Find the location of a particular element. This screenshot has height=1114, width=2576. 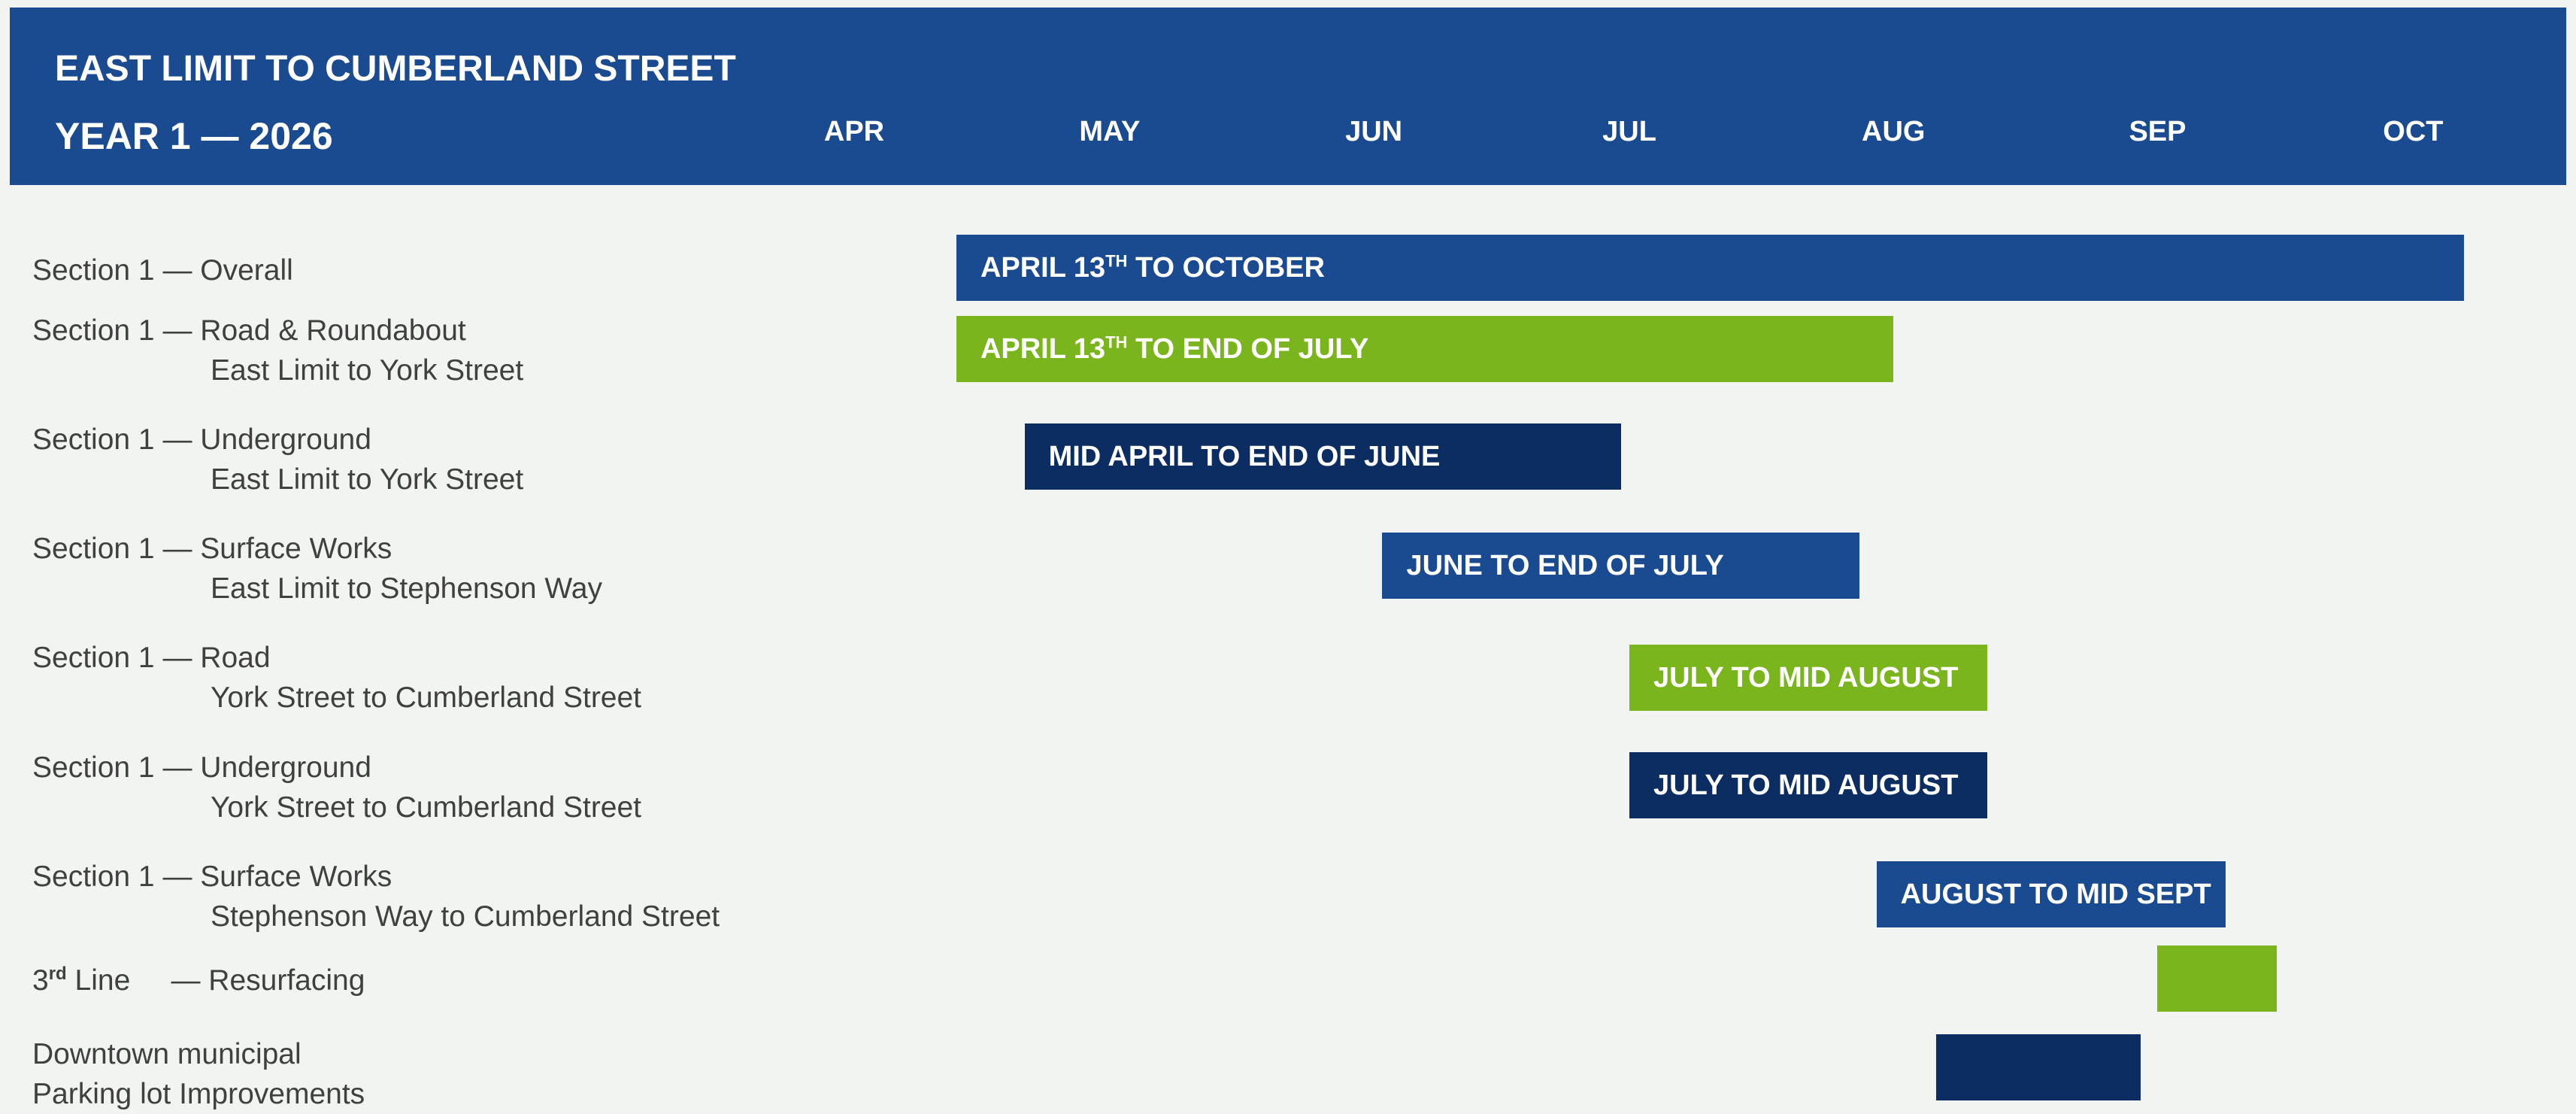

bar-label: AUGUST TO MID SEPT is located at coordinates (2055, 894).